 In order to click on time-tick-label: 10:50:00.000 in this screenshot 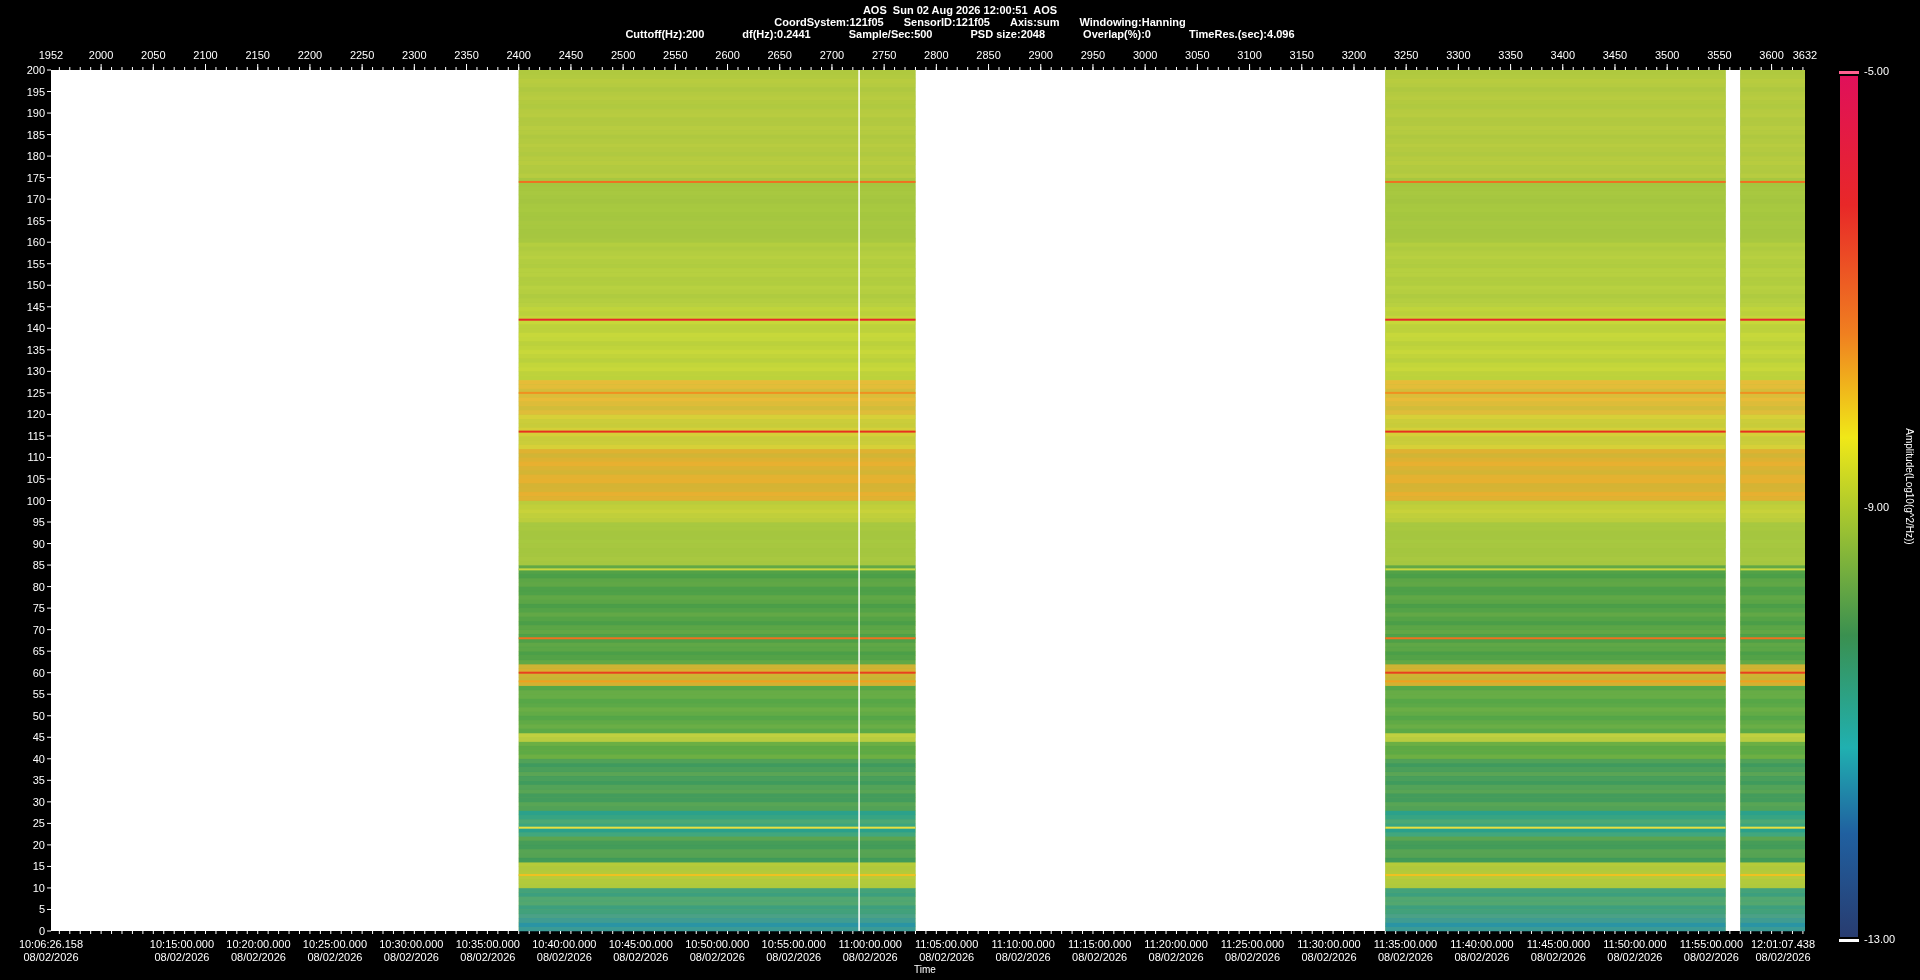, I will do `click(717, 944)`.